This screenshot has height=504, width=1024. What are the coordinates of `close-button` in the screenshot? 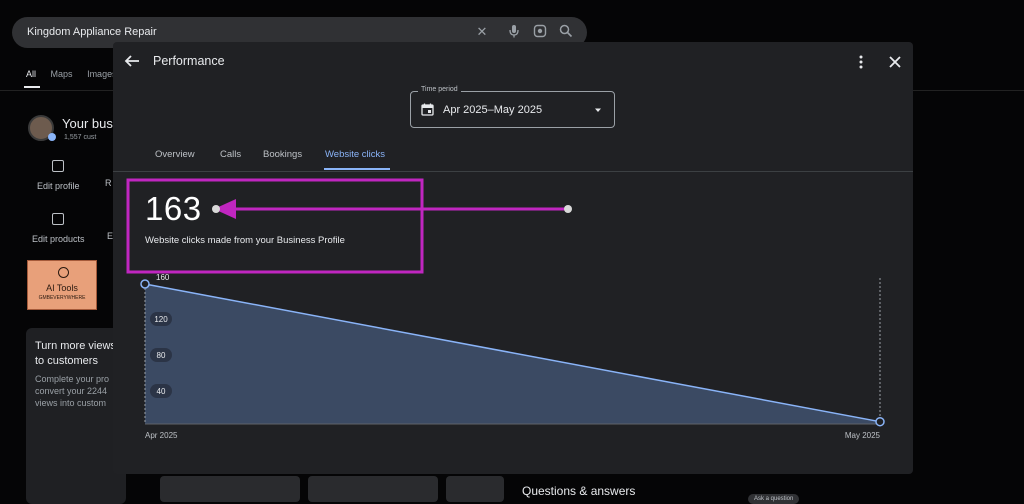 It's located at (895, 62).